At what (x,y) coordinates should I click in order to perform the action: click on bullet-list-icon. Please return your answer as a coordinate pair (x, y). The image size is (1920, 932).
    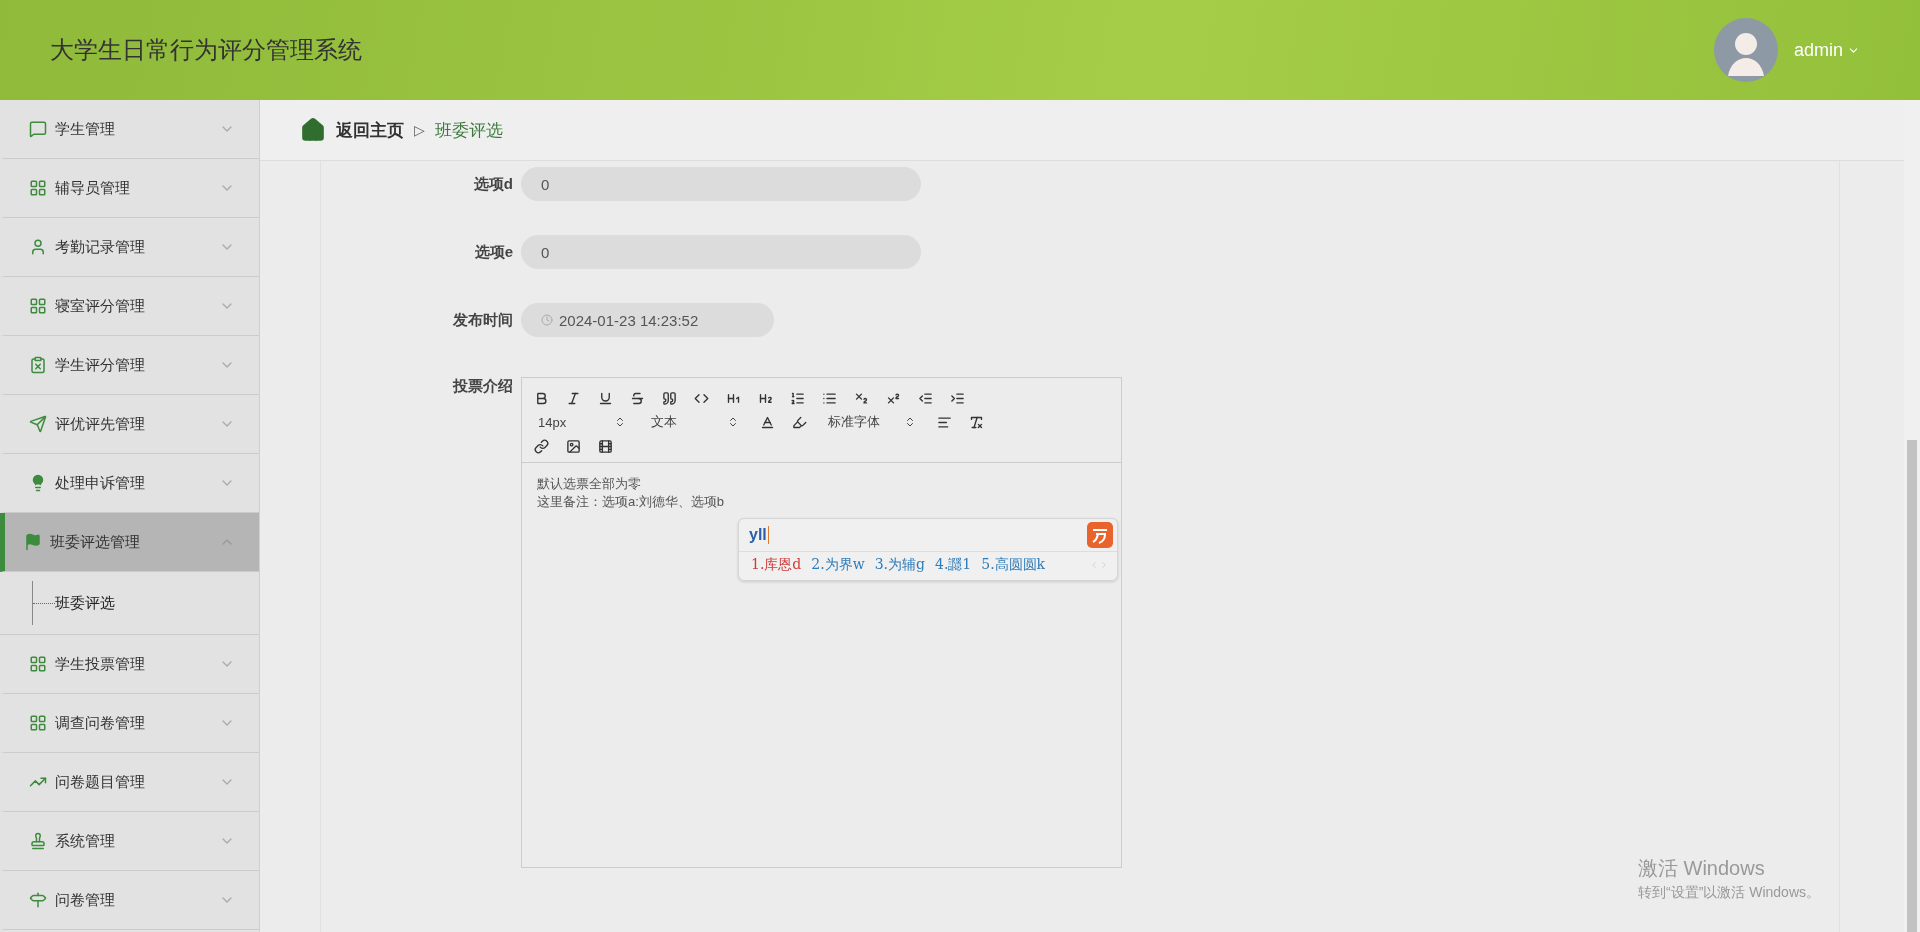
    Looking at the image, I should click on (829, 398).